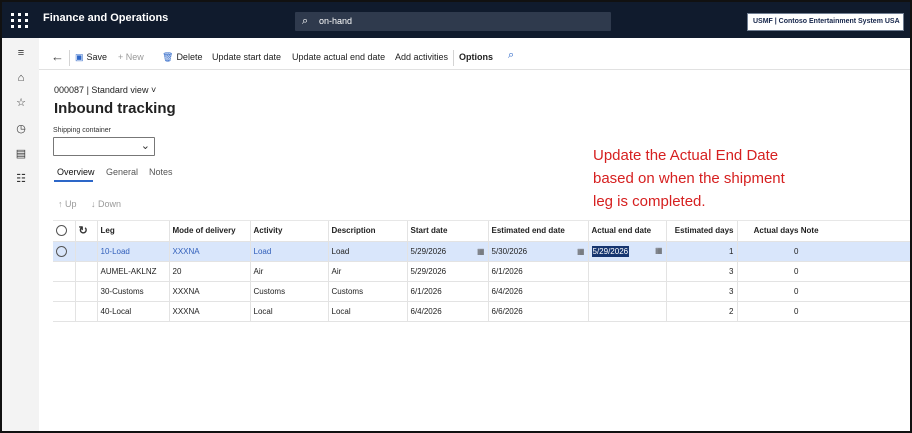 The width and height of the screenshot is (912, 433). Describe the element at coordinates (289, 271) in the screenshot. I see `activity-cell: Air` at that location.